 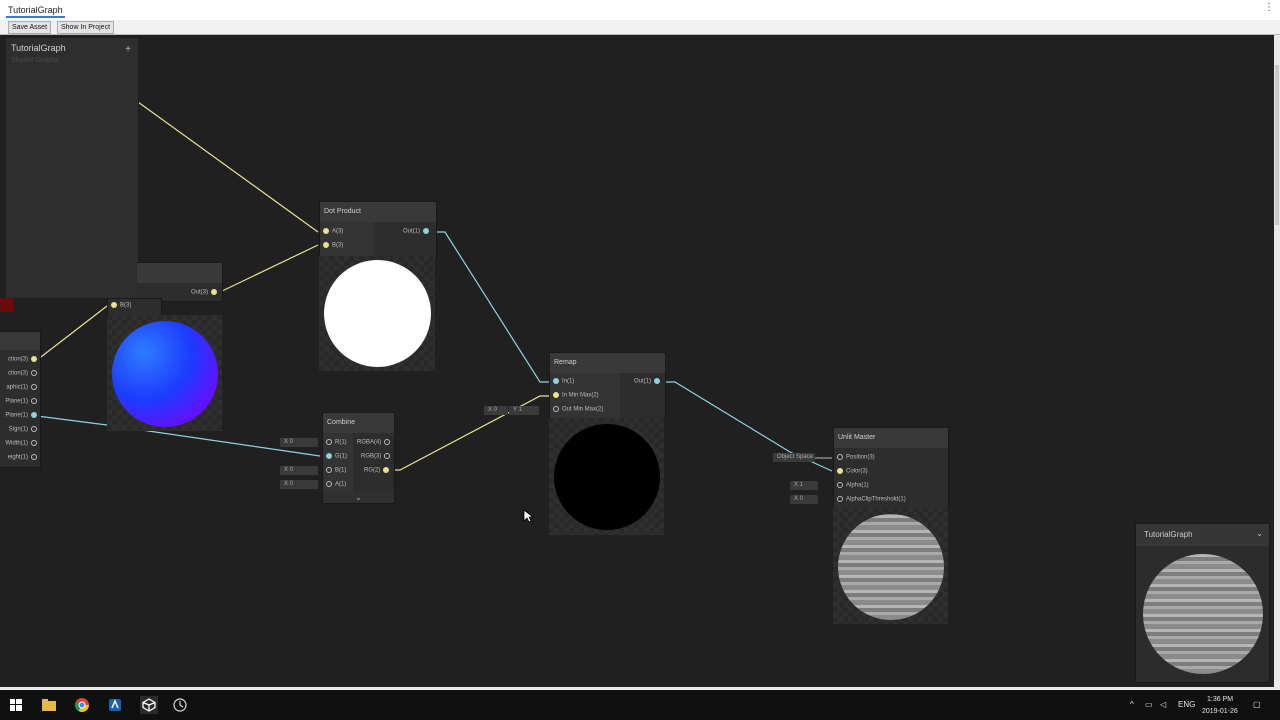 I want to click on network-icon: ▭, so click(x=1149, y=704).